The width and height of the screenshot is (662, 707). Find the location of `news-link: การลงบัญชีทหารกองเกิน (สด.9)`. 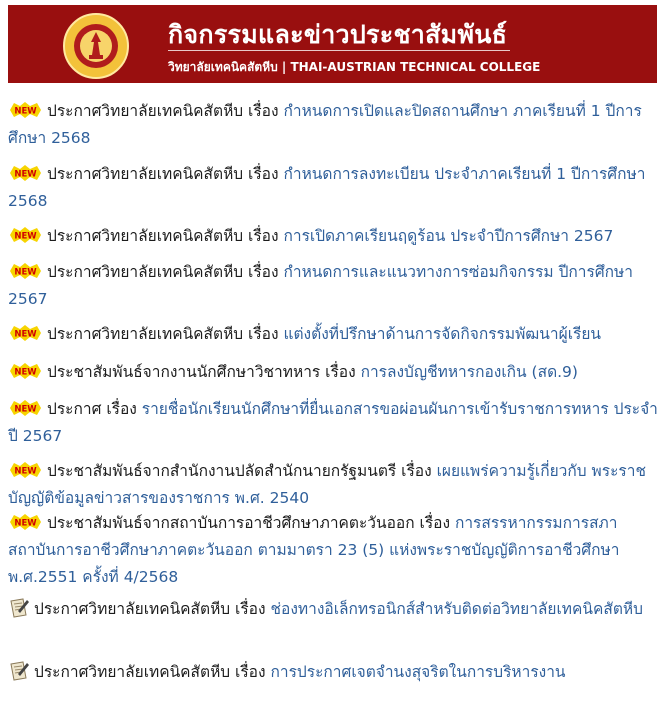

news-link: การลงบัญชีทหารกองเกิน (สด.9) is located at coordinates (469, 372).